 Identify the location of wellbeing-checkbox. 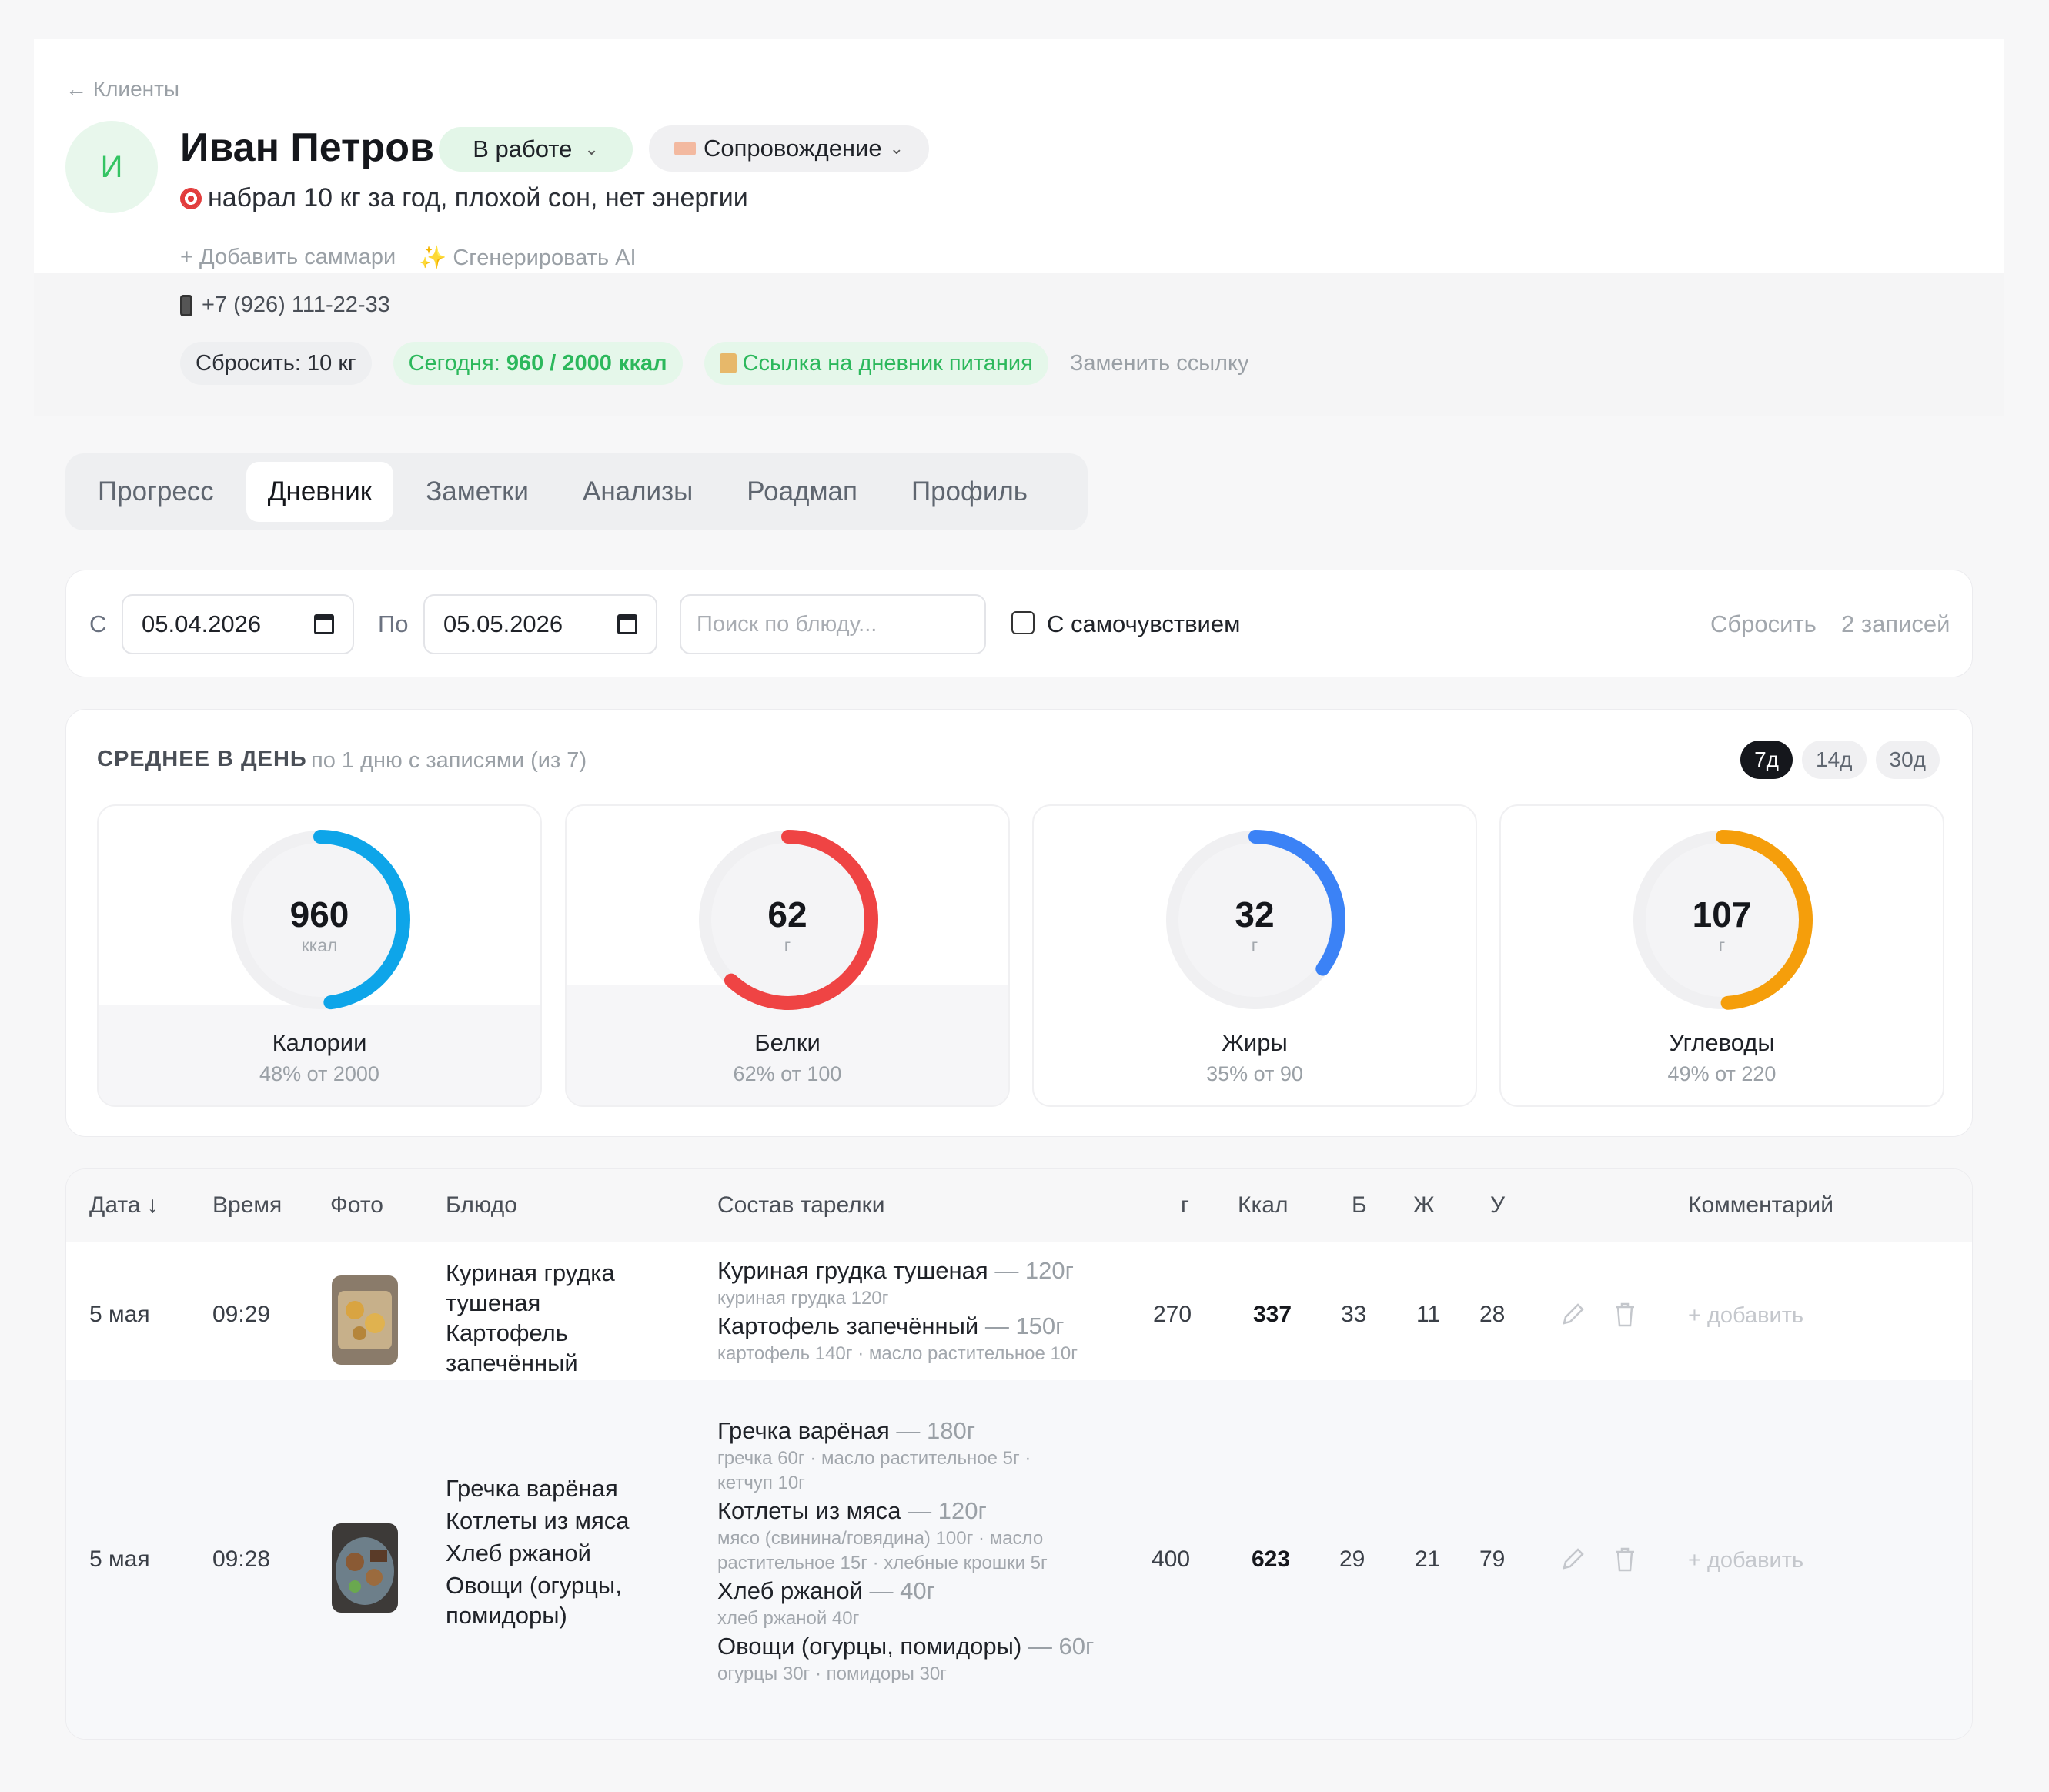
(1023, 622).